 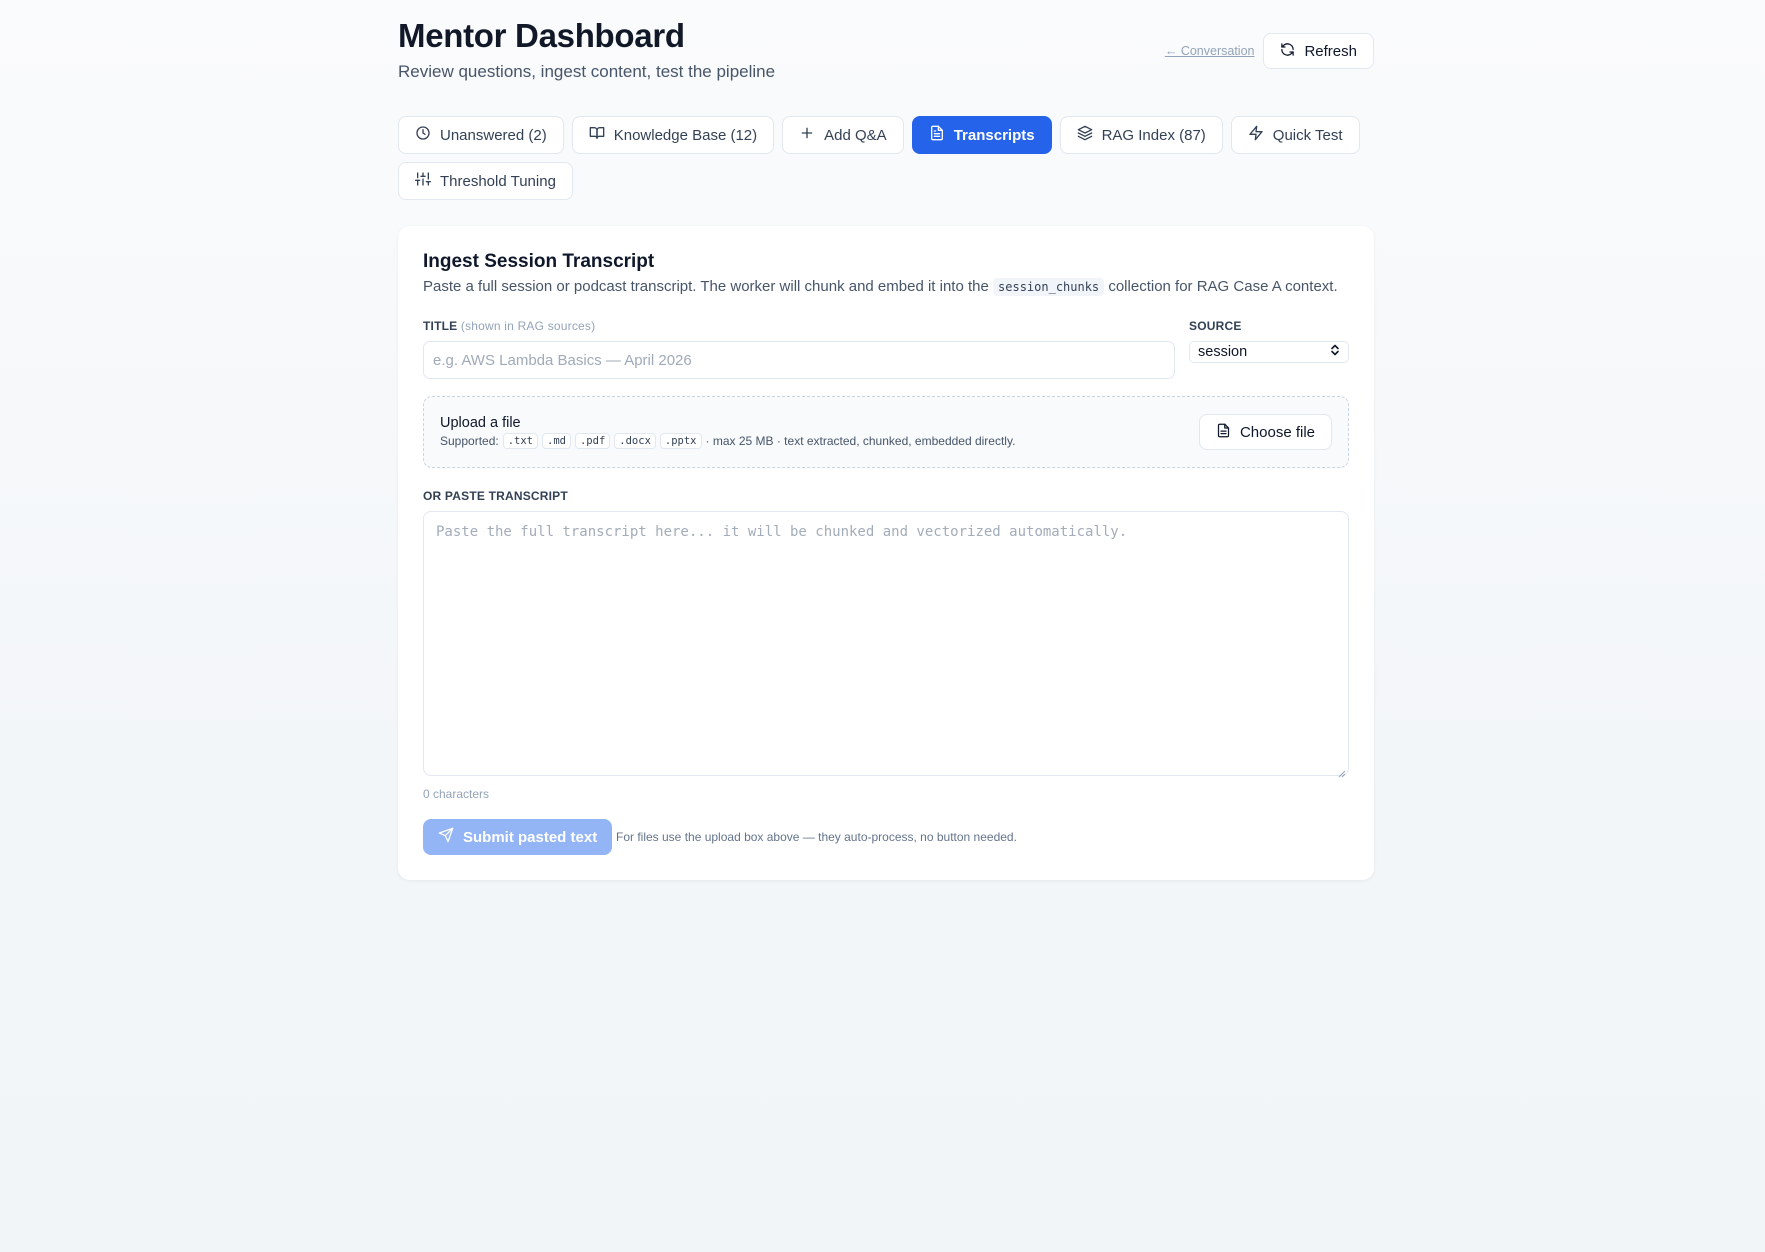 What do you see at coordinates (1085, 135) in the screenshot?
I see `layers-icon` at bounding box center [1085, 135].